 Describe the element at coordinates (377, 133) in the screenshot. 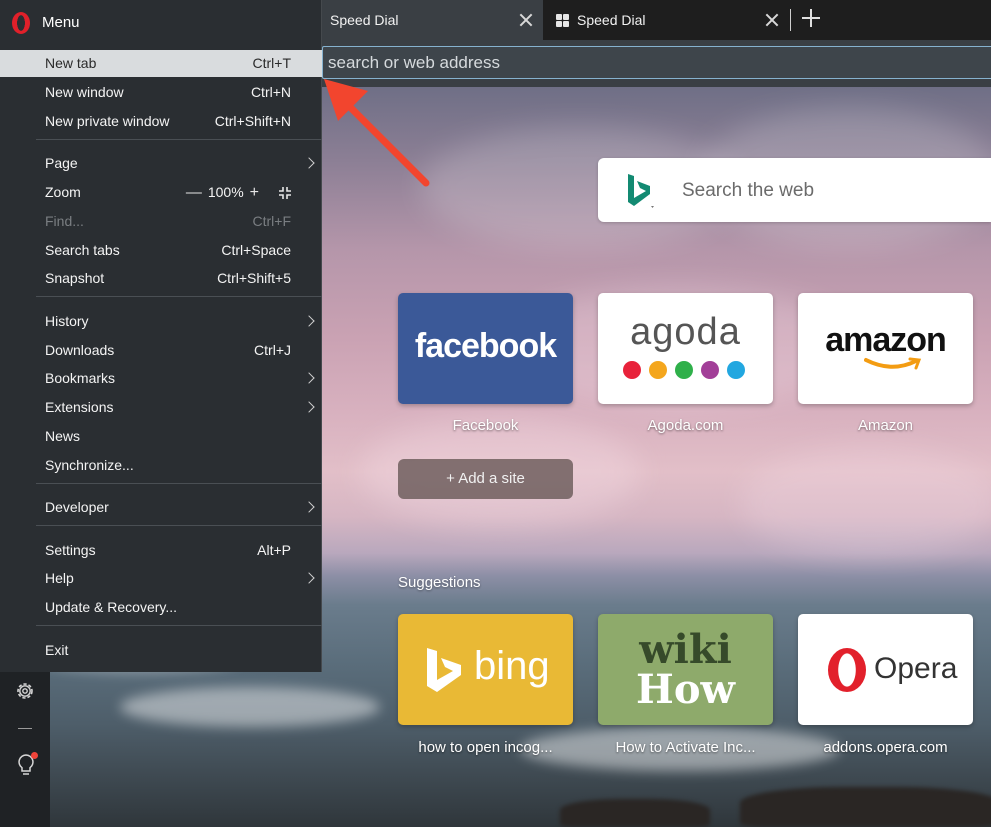

I see `annotation-arrow-icon` at that location.